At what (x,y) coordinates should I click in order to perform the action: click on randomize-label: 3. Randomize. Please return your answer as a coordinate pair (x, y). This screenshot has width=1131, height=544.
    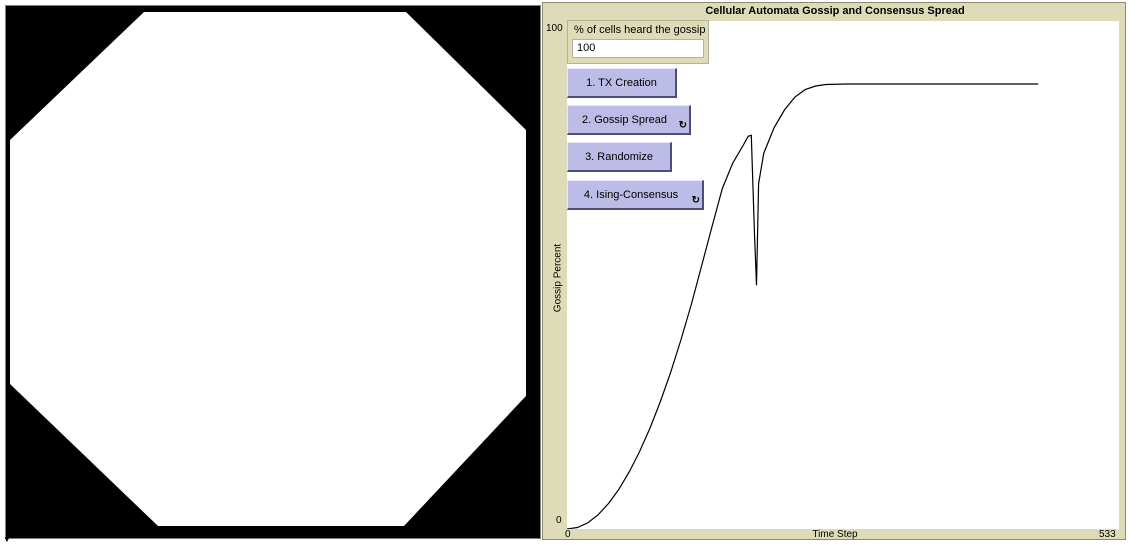
    Looking at the image, I should click on (619, 156).